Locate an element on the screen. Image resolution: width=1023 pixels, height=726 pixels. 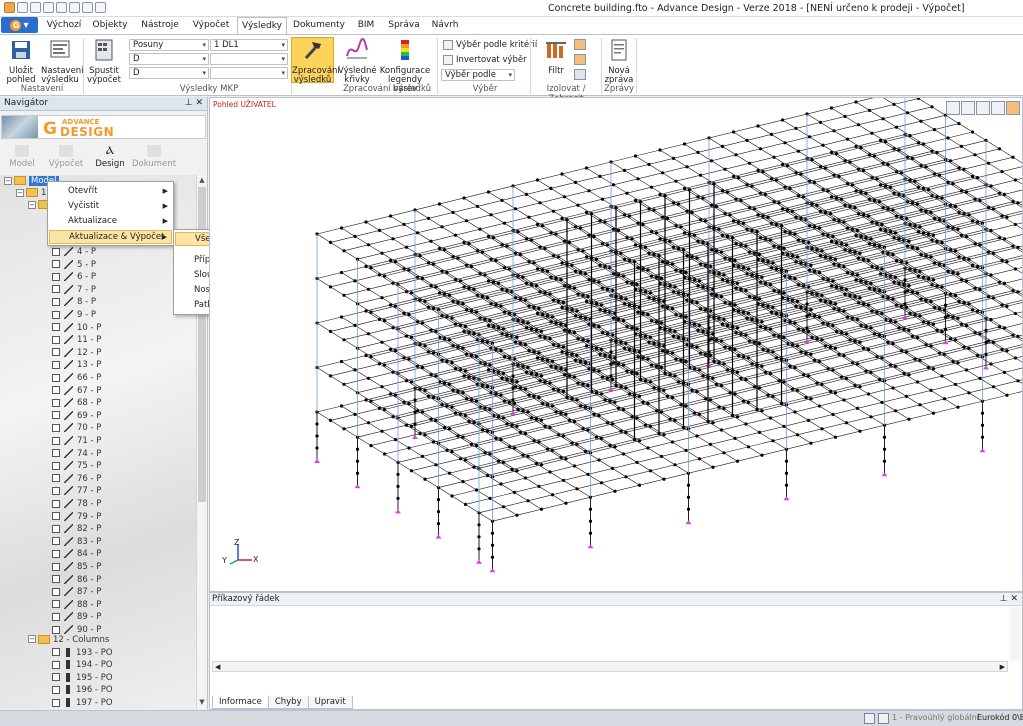
zoom-window-icon is located at coordinates (953, 108).